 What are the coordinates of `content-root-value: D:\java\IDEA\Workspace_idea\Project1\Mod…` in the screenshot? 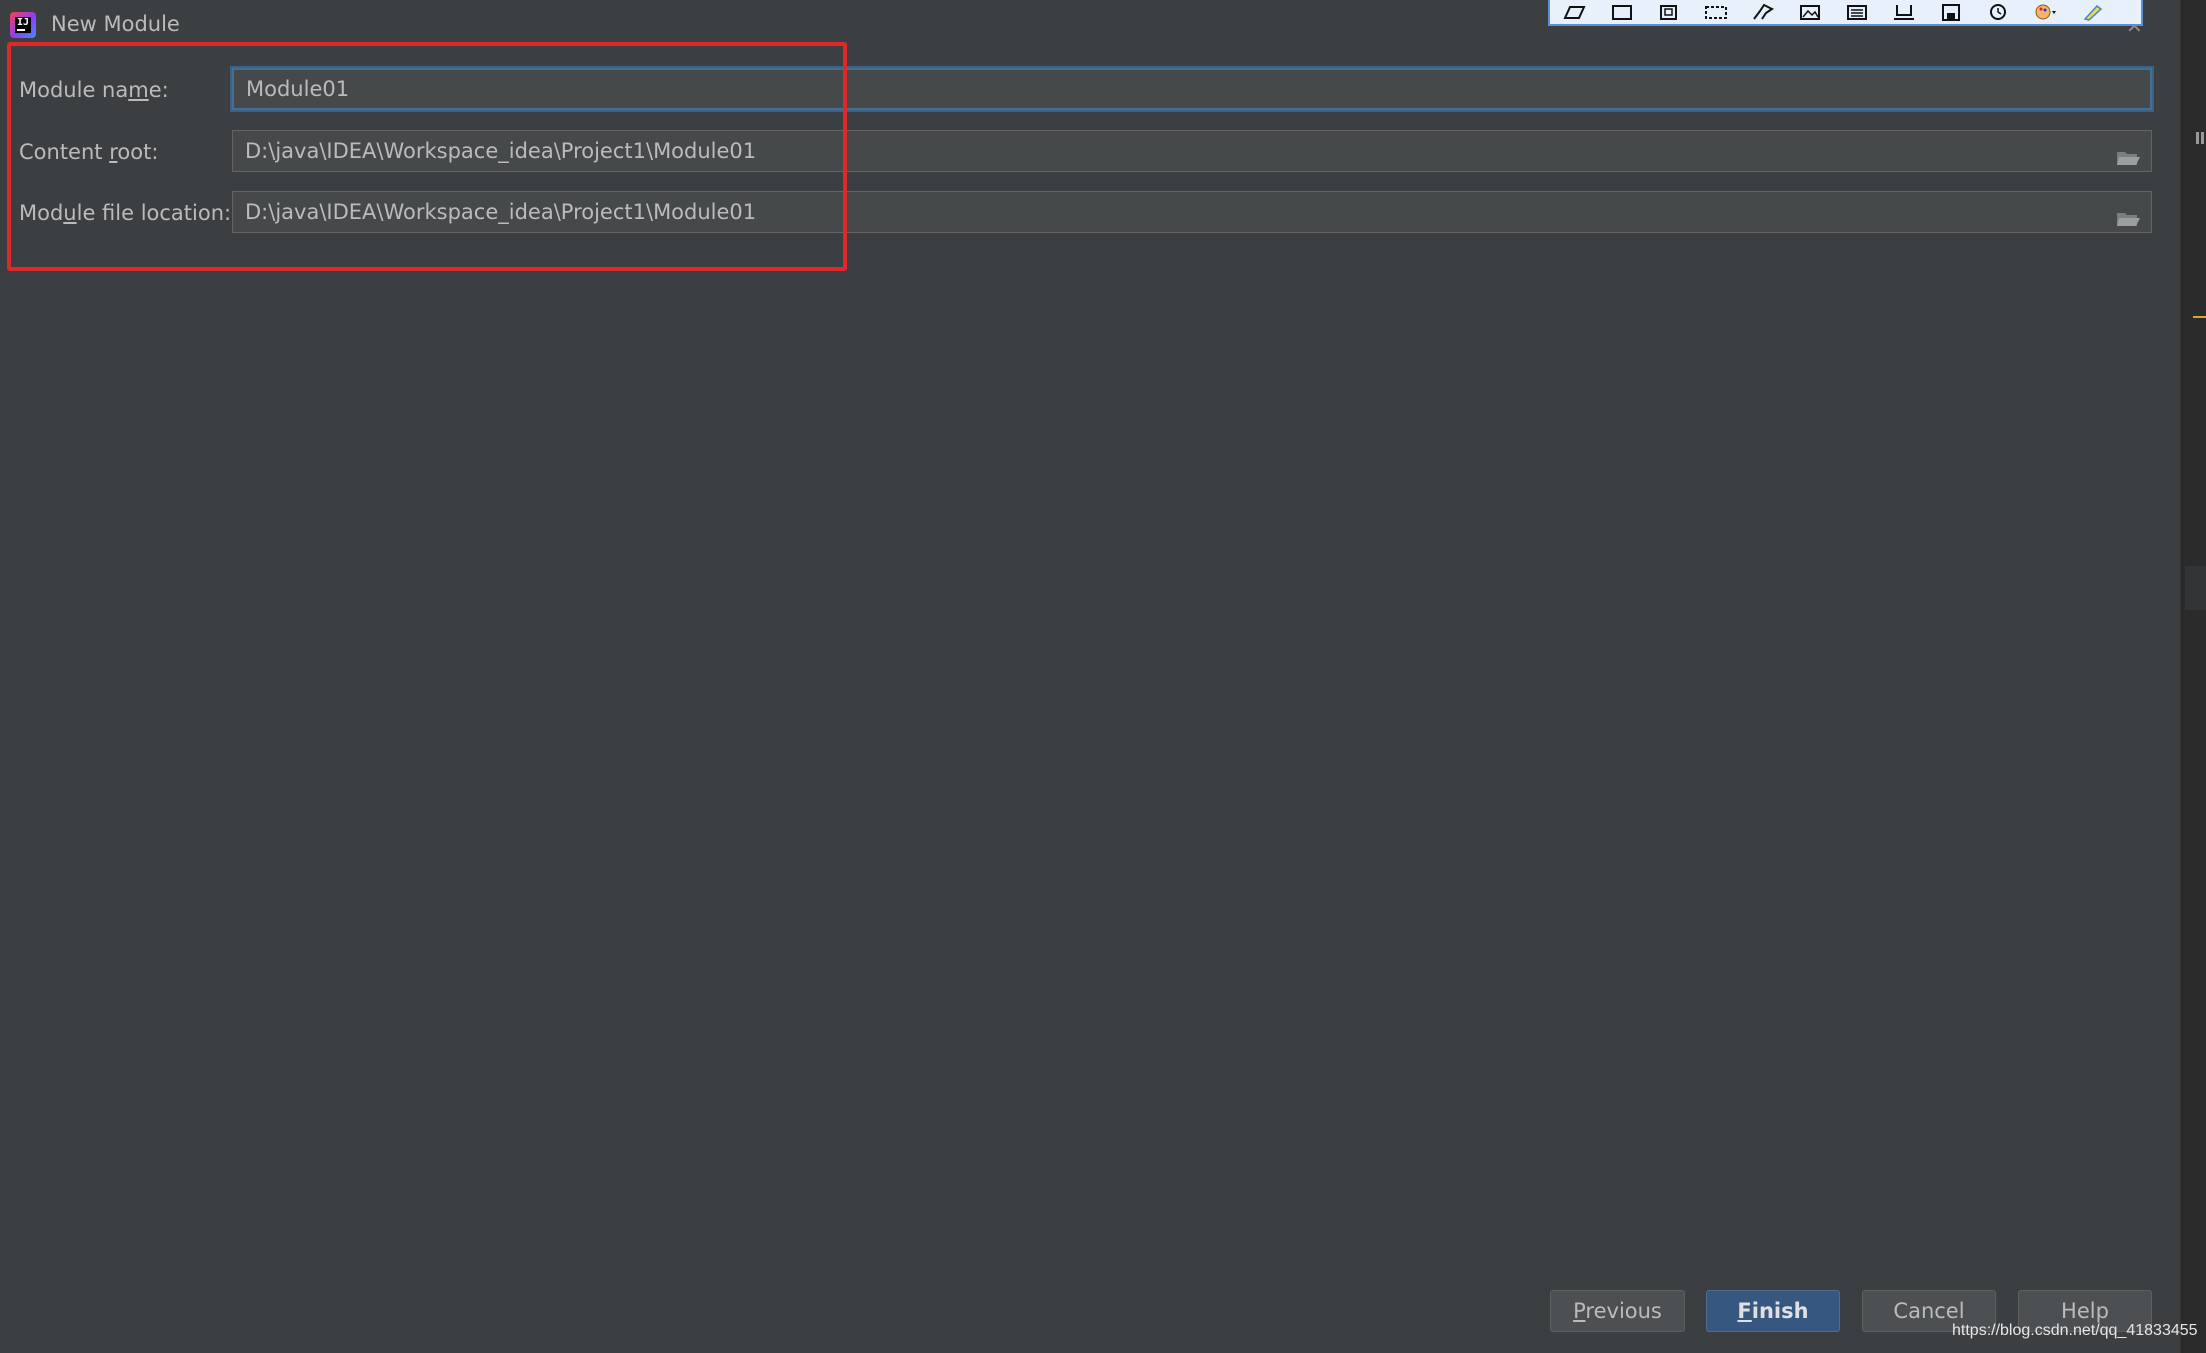 It's located at (501, 151).